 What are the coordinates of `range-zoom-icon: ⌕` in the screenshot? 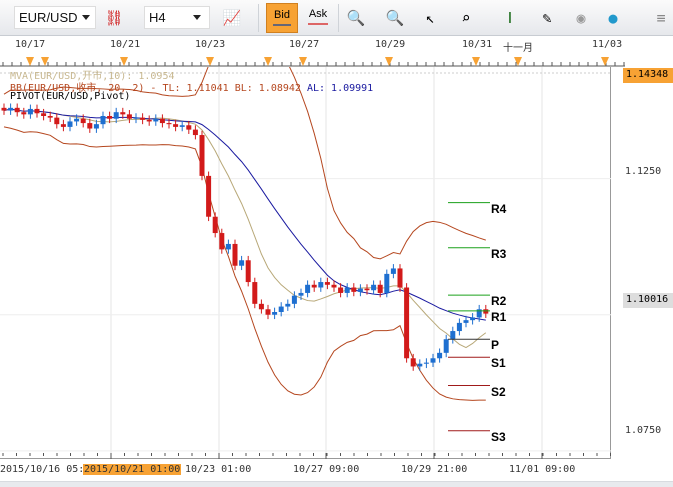 It's located at (466, 18).